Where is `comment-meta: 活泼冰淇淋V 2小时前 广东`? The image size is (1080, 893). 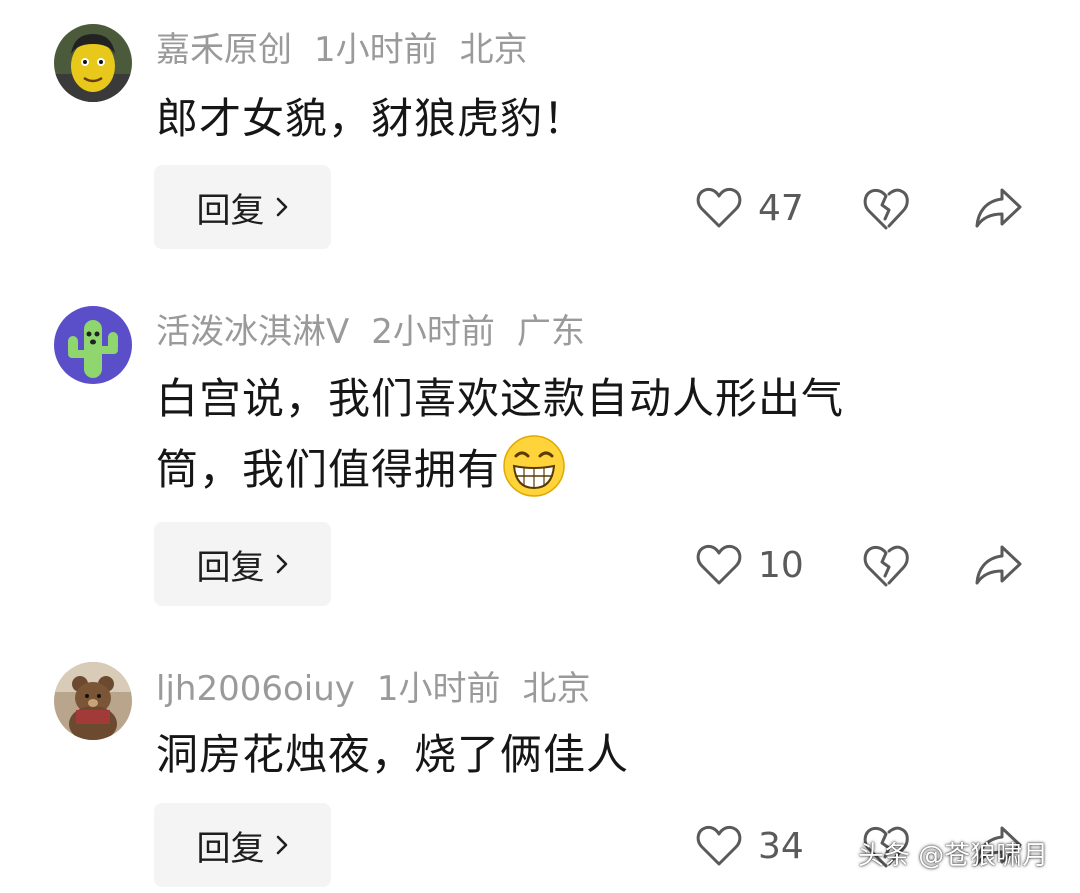
comment-meta: 活泼冰淇淋V 2小时前 广东 is located at coordinates (381, 332).